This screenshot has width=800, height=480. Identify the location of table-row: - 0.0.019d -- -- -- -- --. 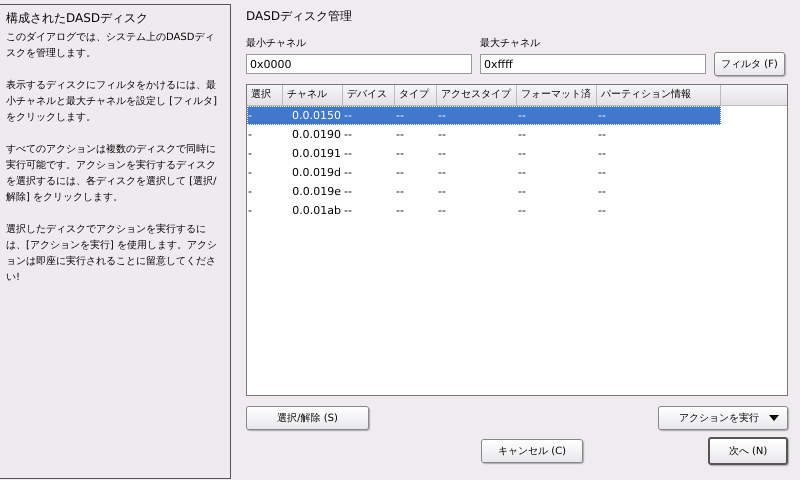
(484, 172).